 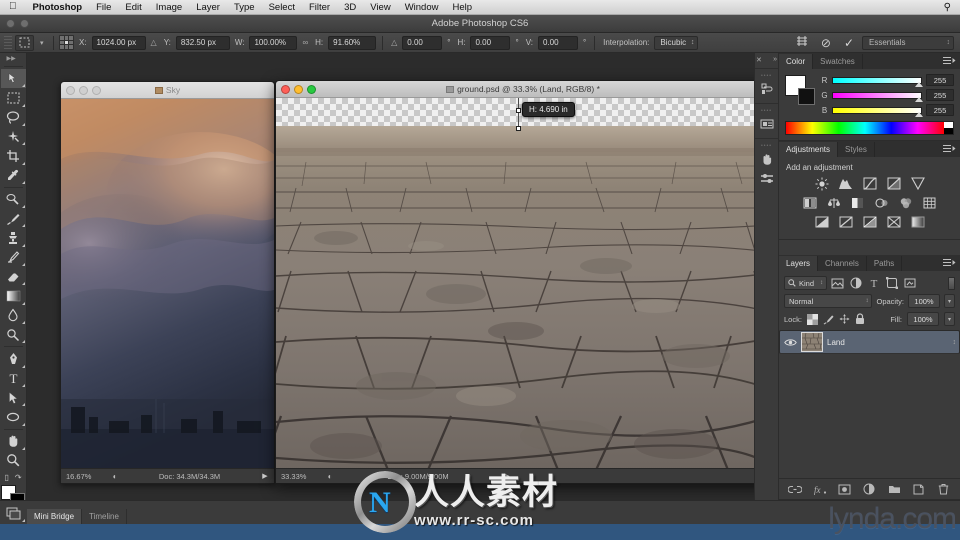 I want to click on options-bar-grip, so click(x=8, y=42).